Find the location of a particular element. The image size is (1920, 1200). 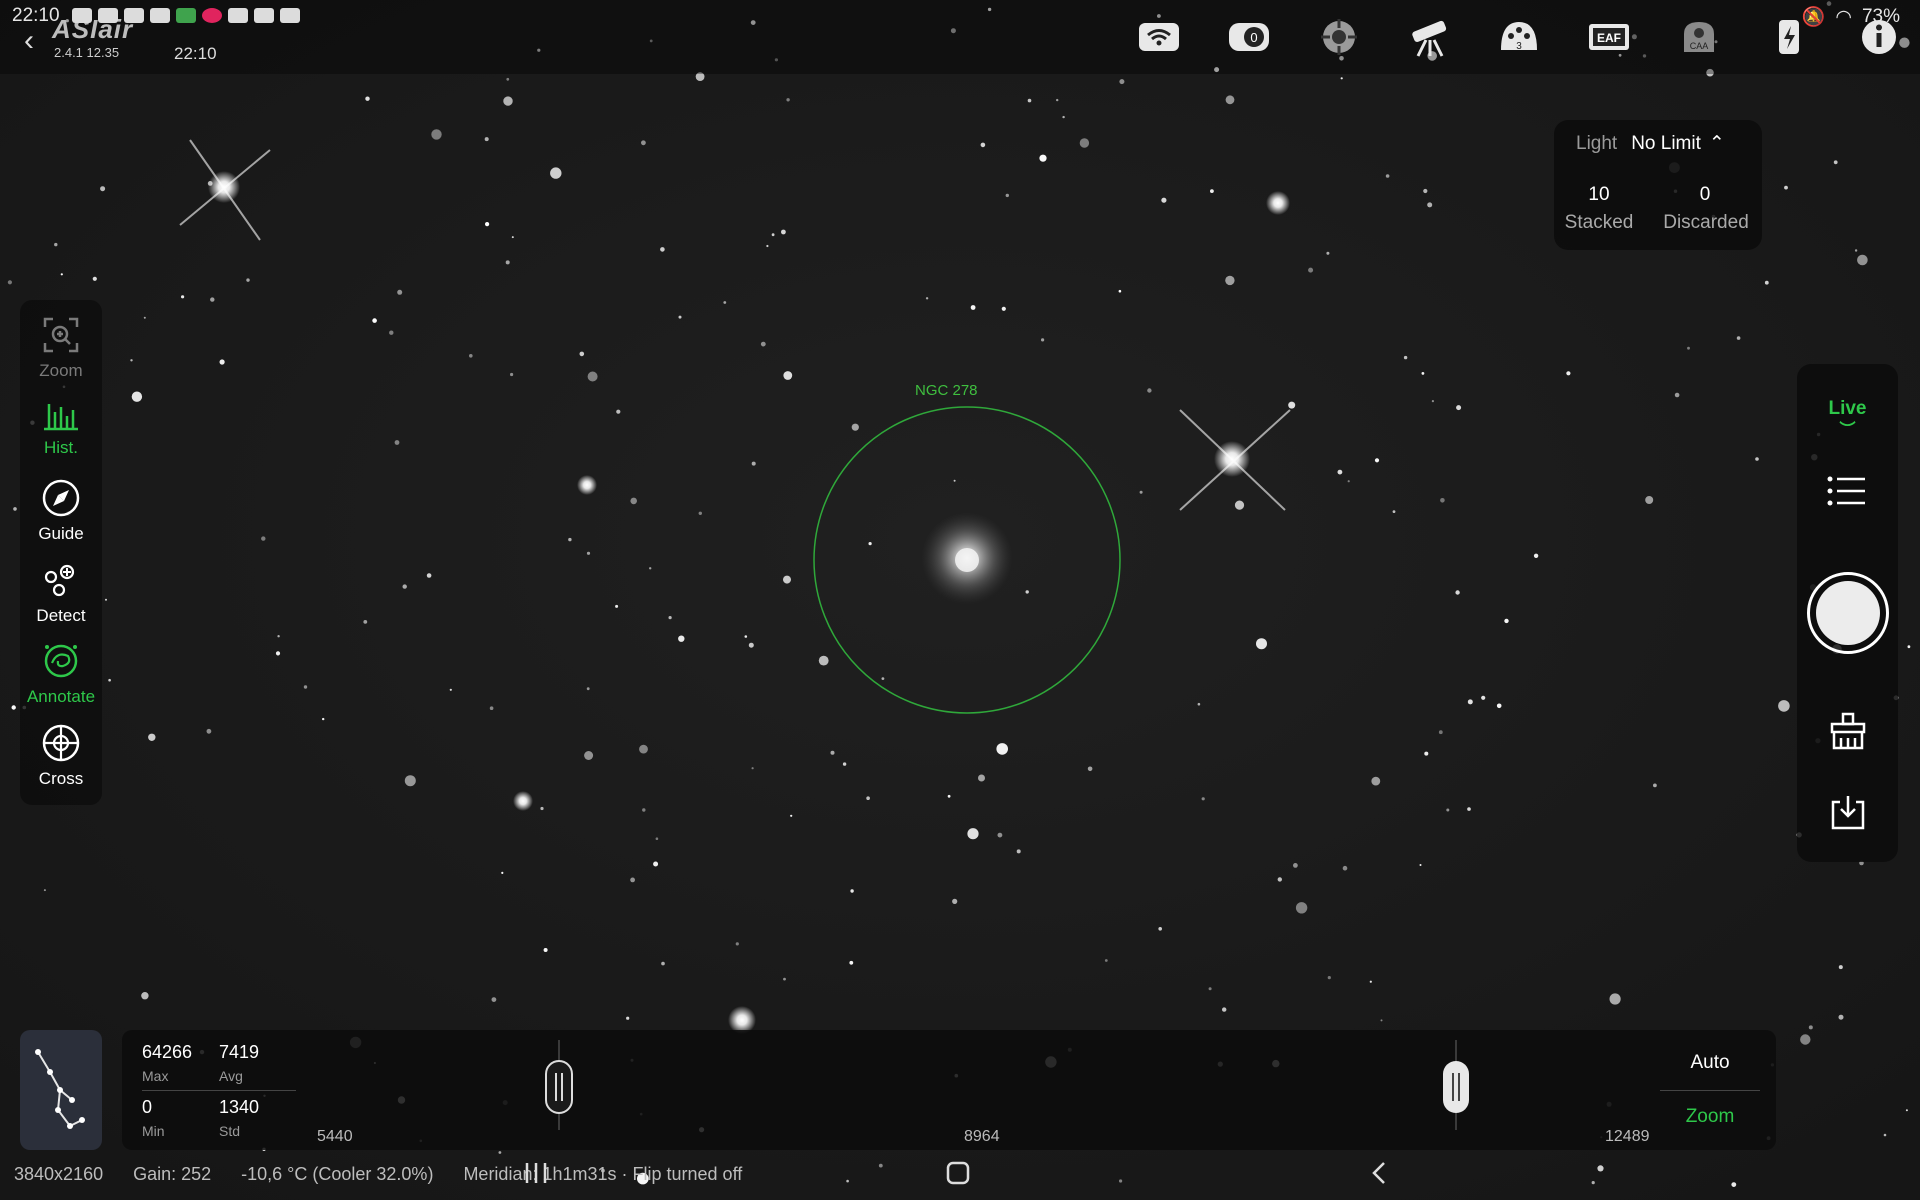

download-icon is located at coordinates (1848, 813).